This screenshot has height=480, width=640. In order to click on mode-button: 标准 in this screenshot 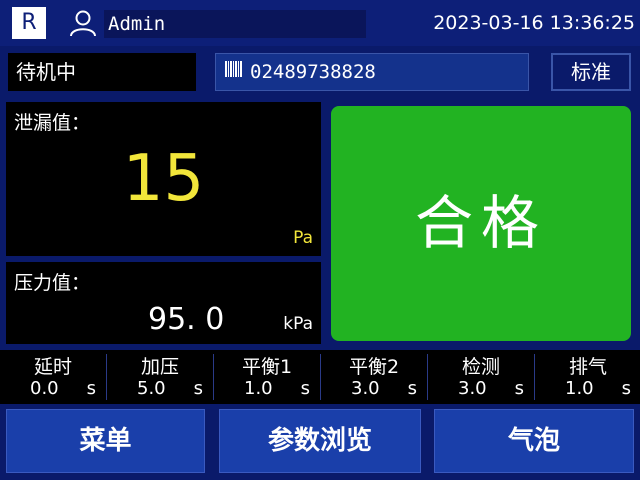, I will do `click(591, 72)`.